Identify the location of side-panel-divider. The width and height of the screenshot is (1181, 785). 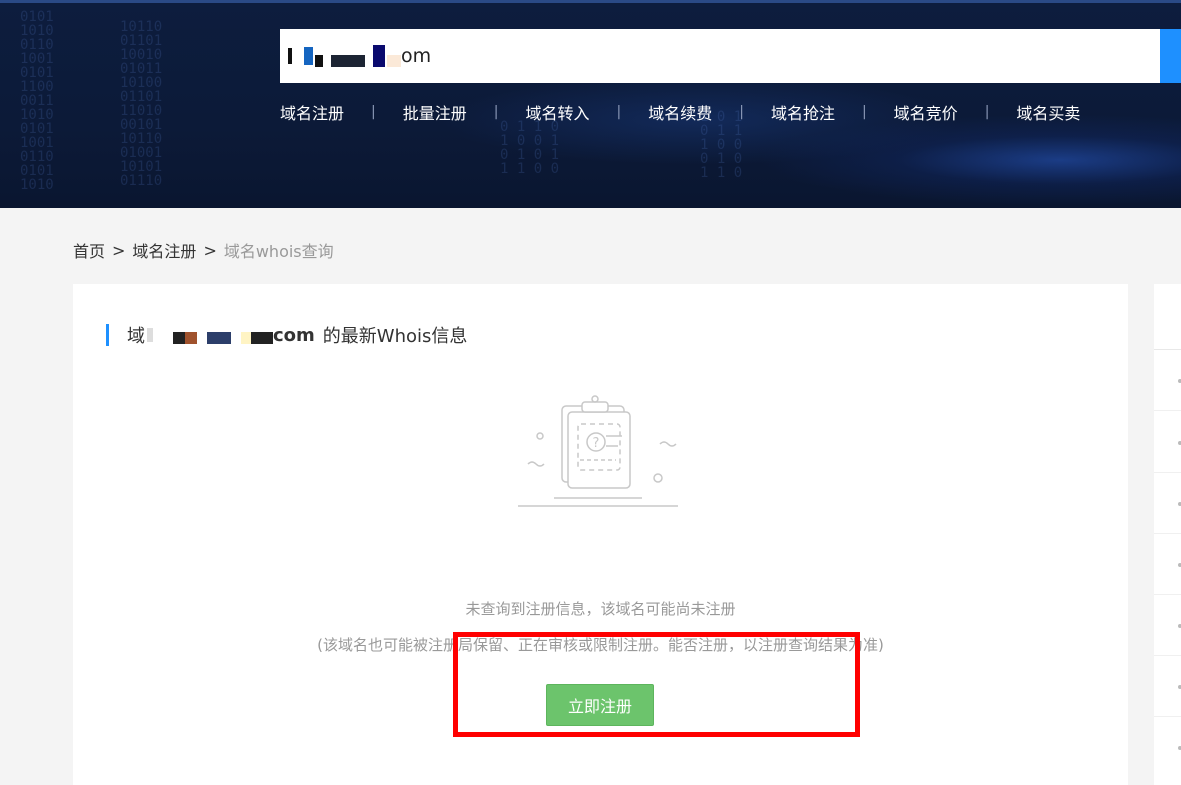
(1167, 349).